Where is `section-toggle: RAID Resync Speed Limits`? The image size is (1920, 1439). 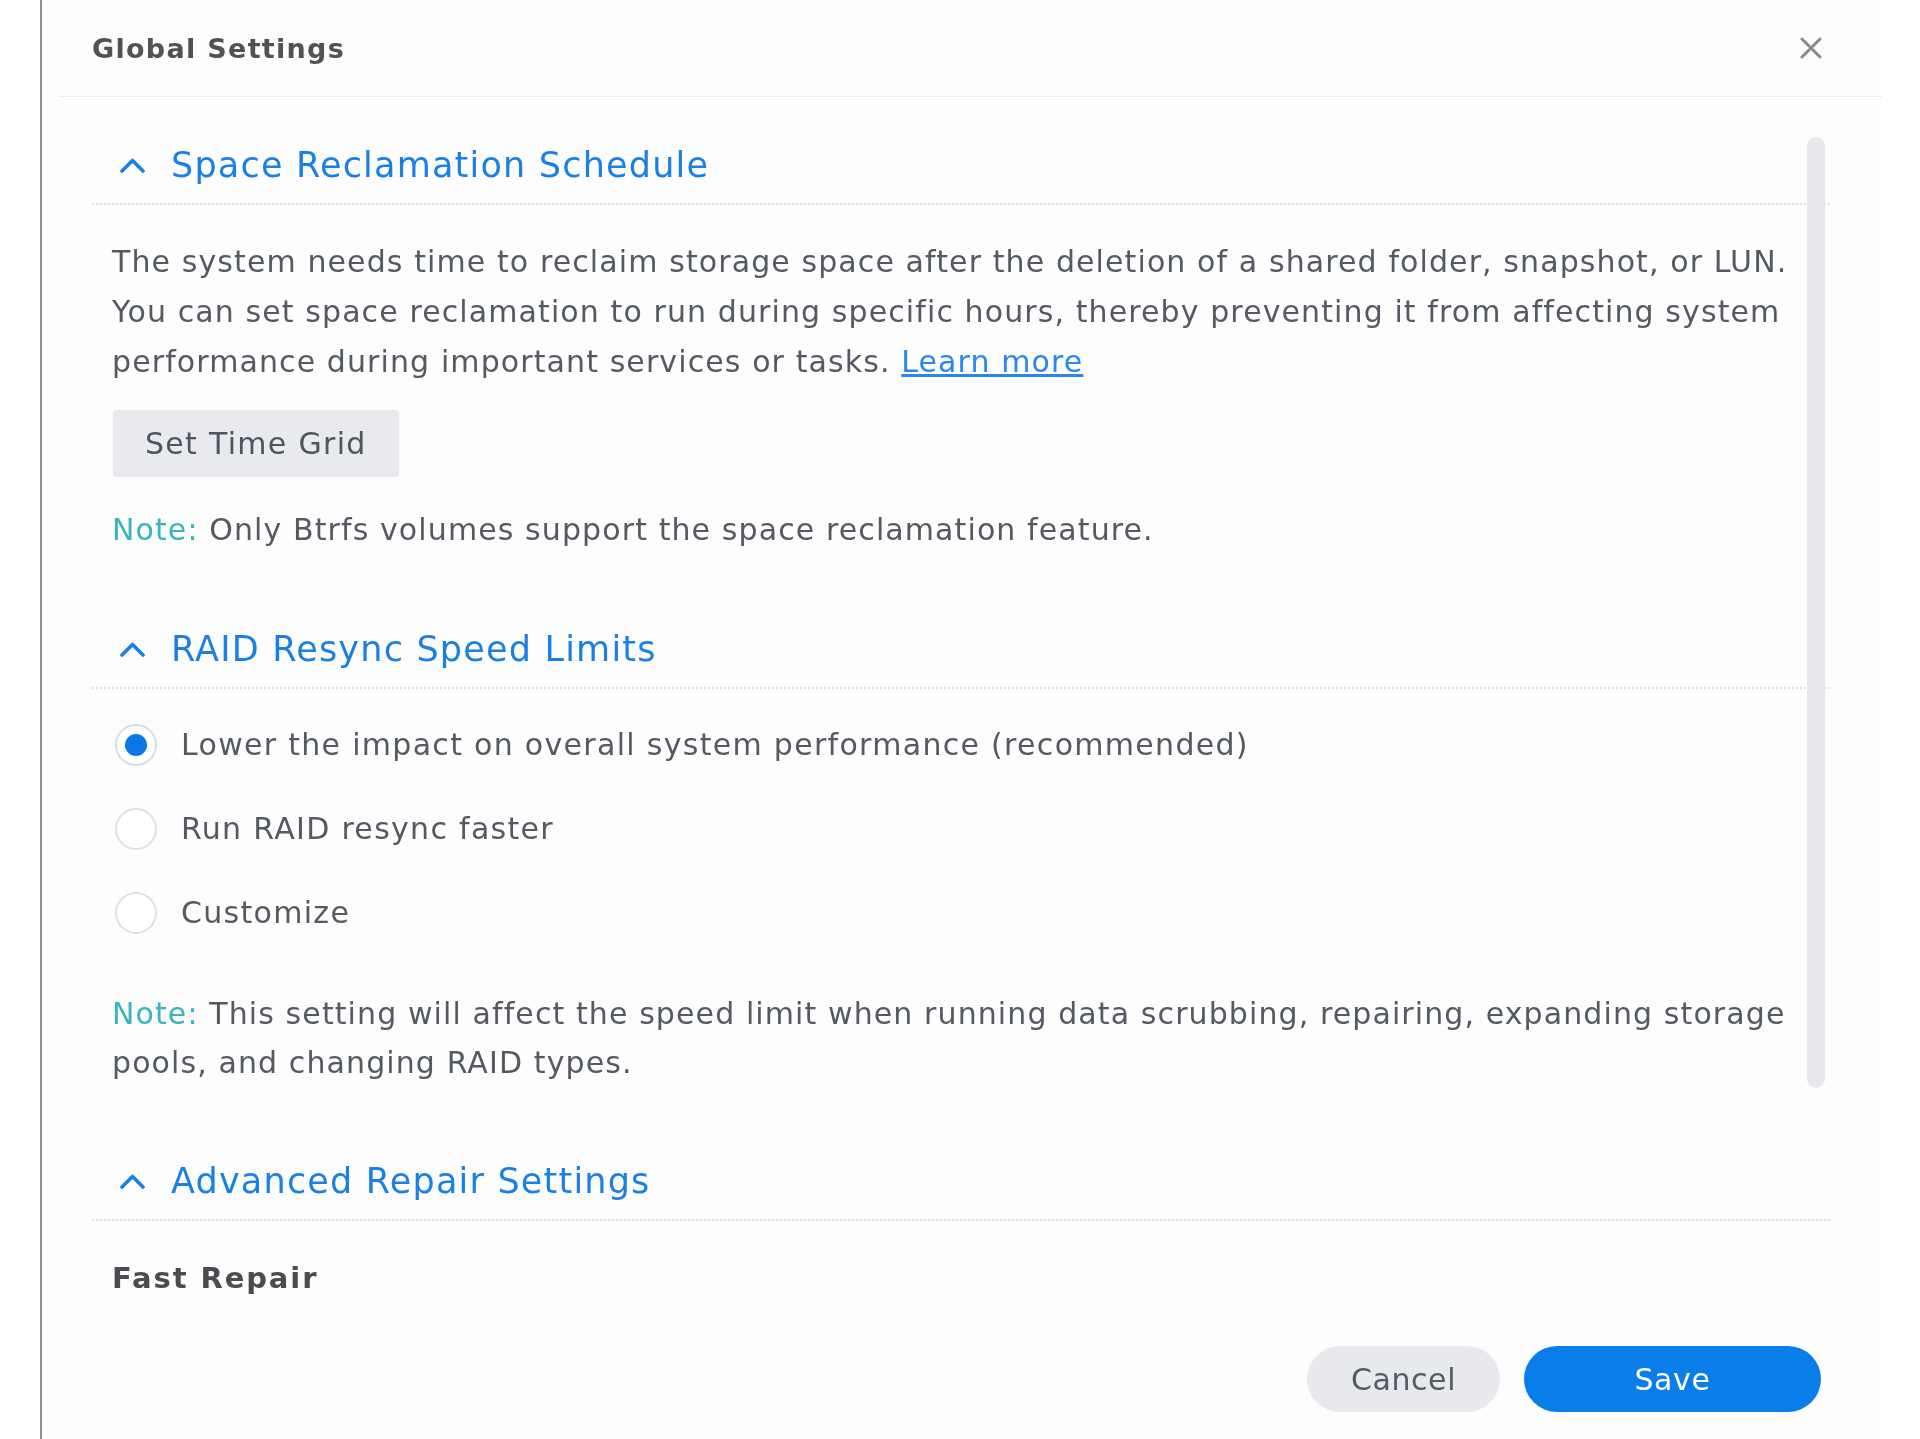 section-toggle: RAID Resync Speed Limits is located at coordinates (388, 649).